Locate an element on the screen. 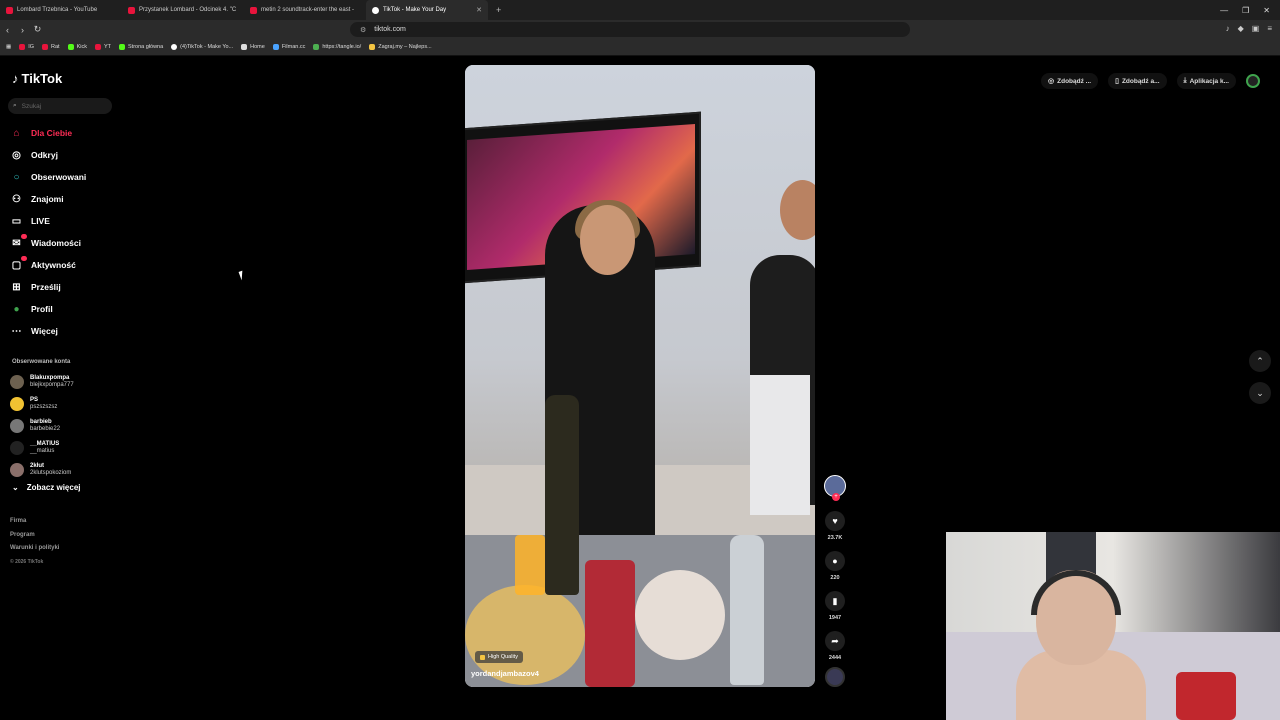 The image size is (1280, 720). bookmark-label: Filman.cc is located at coordinates (293, 47).